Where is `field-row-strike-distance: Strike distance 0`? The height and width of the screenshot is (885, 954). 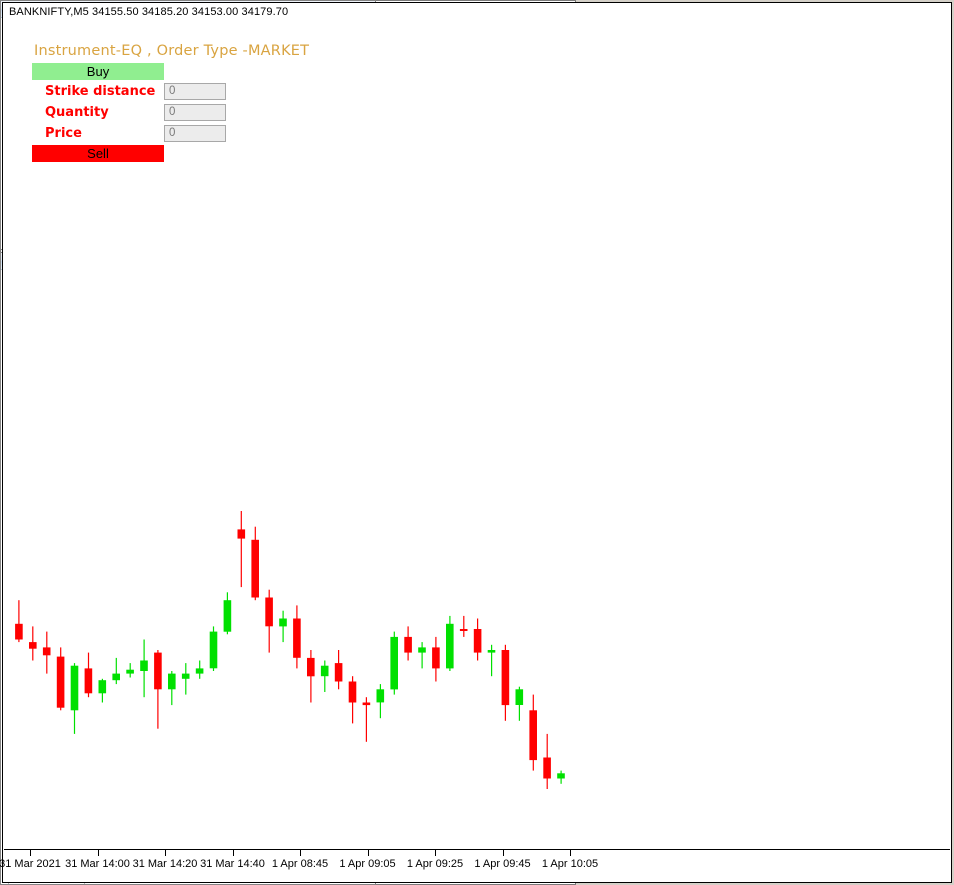
field-row-strike-distance: Strike distance 0 is located at coordinates (174, 91).